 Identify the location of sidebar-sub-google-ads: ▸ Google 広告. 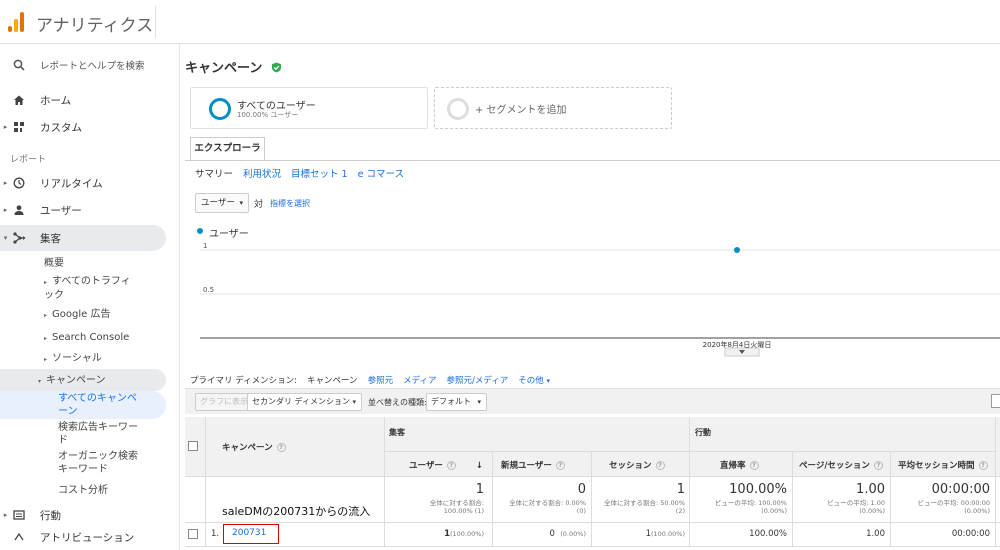
(77, 315).